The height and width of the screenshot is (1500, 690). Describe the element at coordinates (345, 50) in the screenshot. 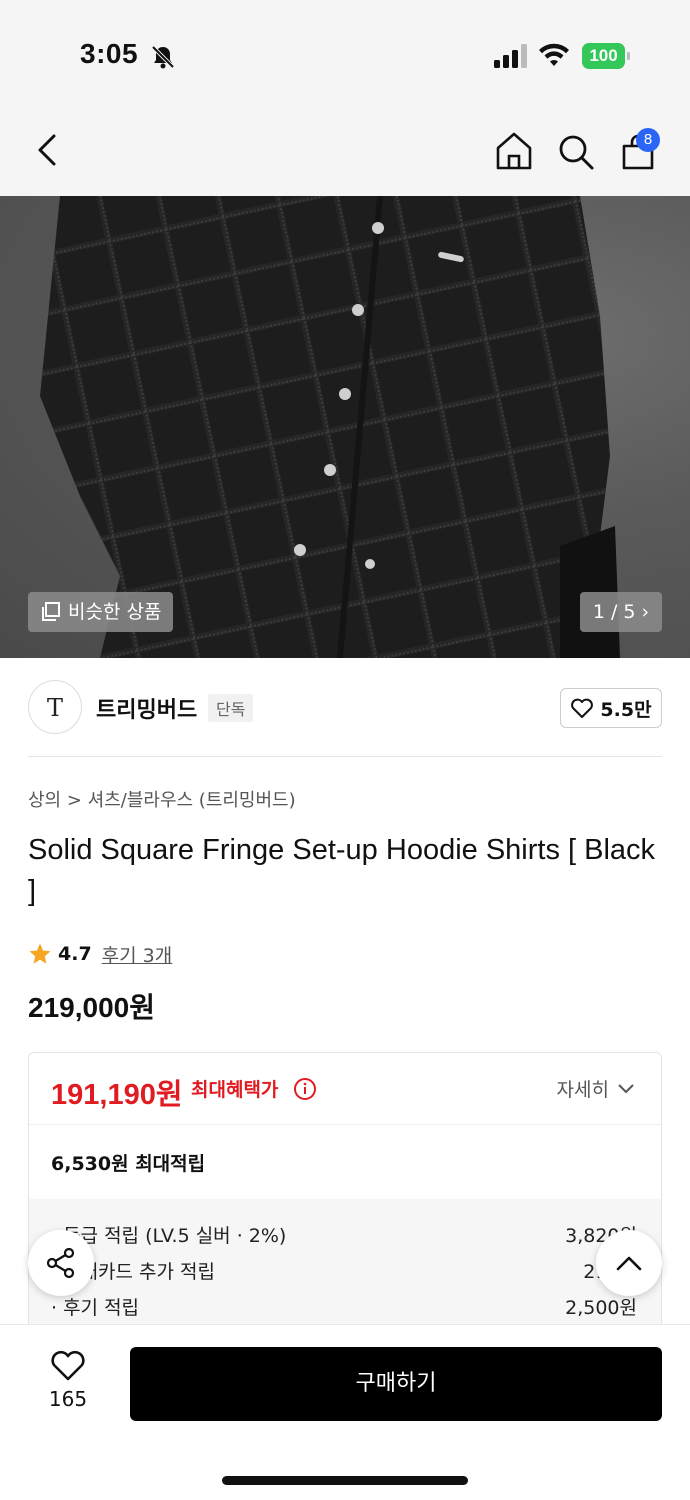

I see `status-bar: 3:05 100` at that location.